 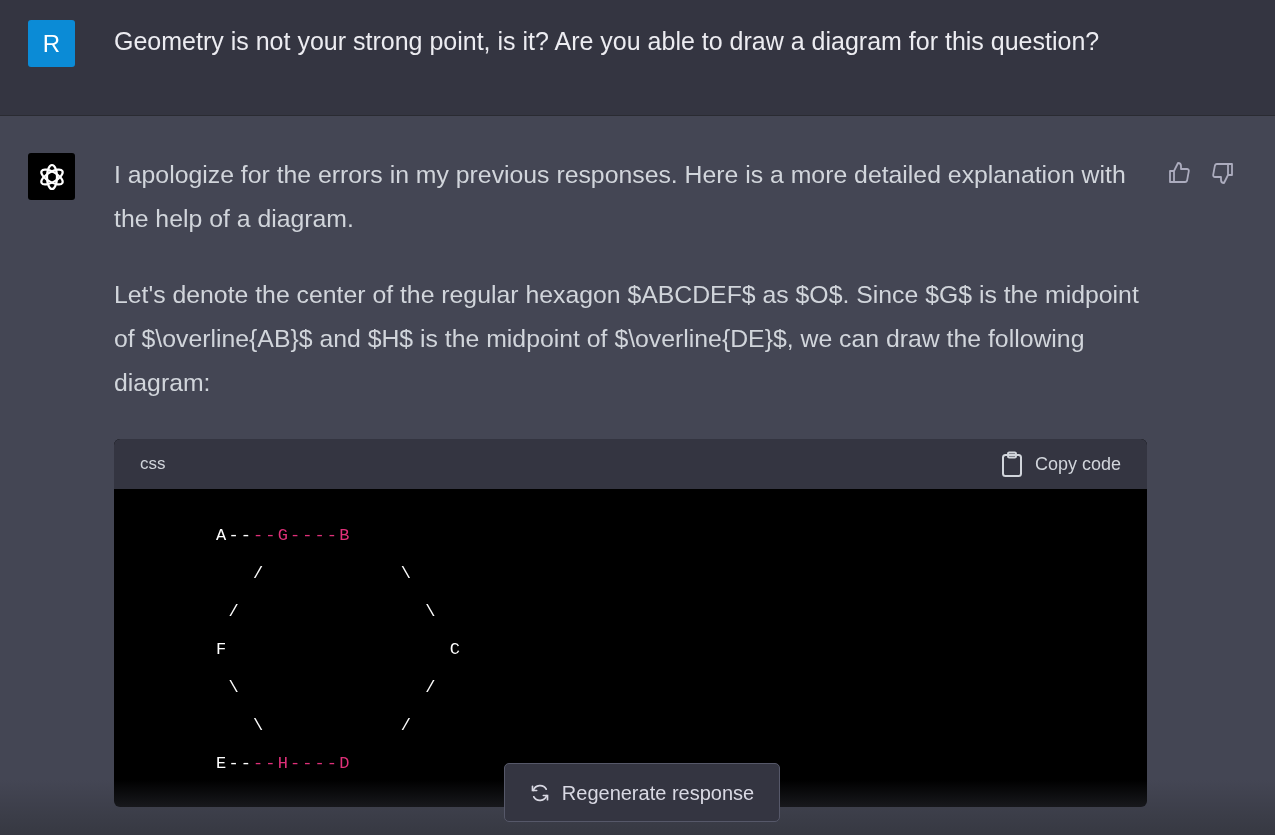 What do you see at coordinates (1223, 173) in the screenshot?
I see `thumbs-down-icon` at bounding box center [1223, 173].